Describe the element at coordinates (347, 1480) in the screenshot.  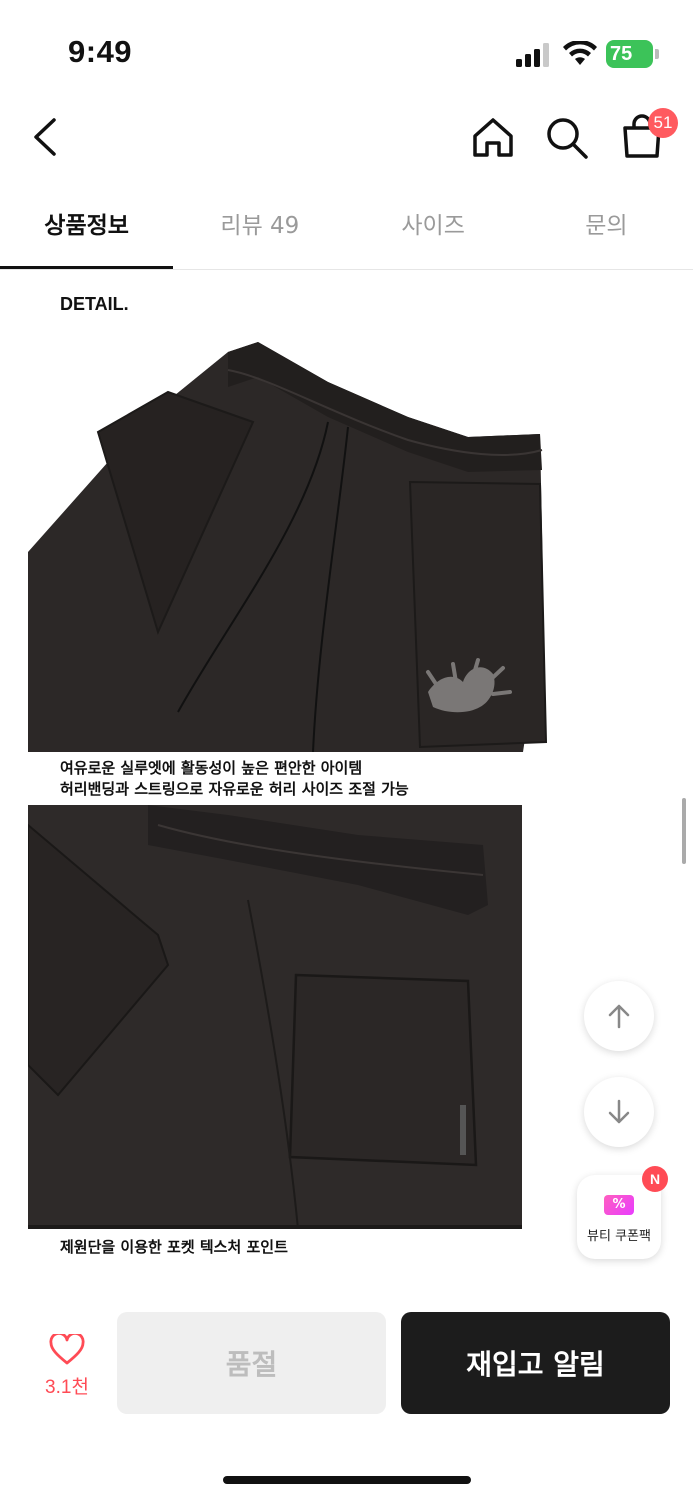
I see `home-indicator` at that location.